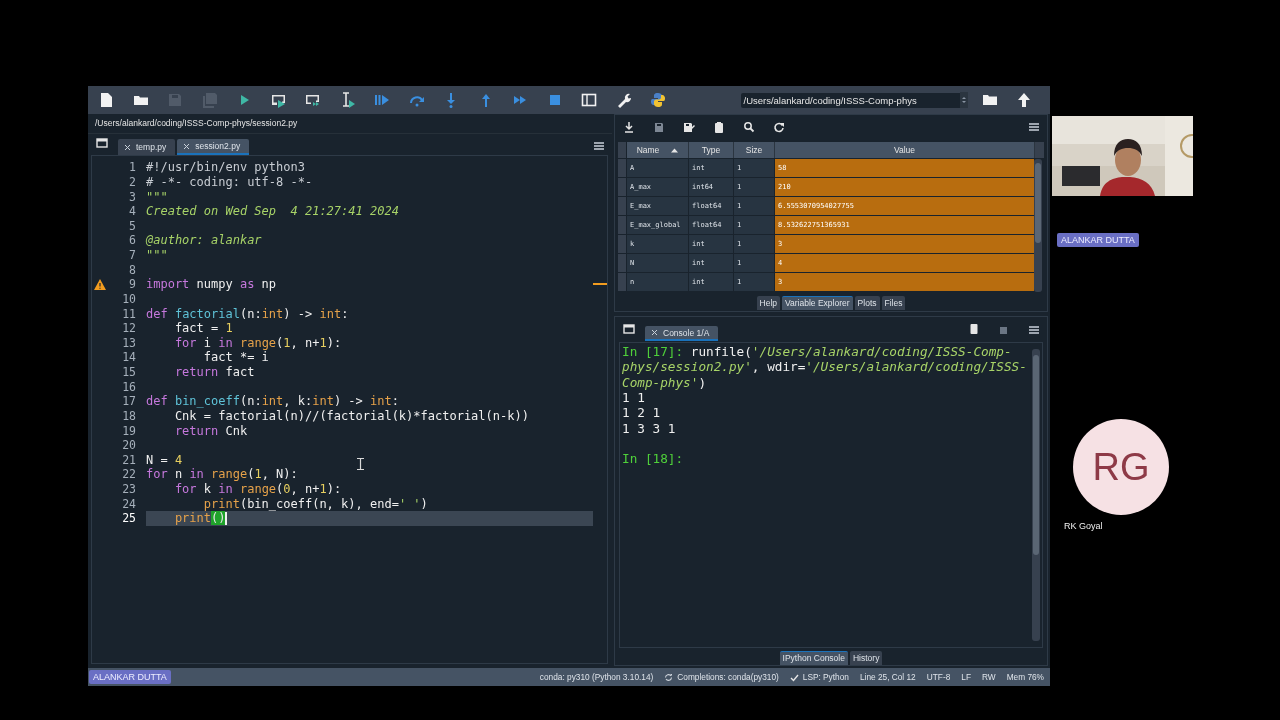 The height and width of the screenshot is (720, 1280). What do you see at coordinates (147, 147) in the screenshot?
I see `editor-tab: temp.py` at bounding box center [147, 147].